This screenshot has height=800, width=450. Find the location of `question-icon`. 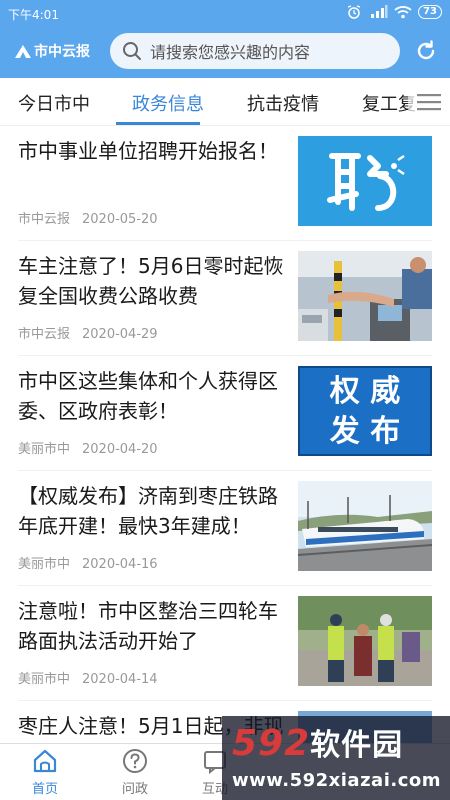

question-icon is located at coordinates (135, 761).